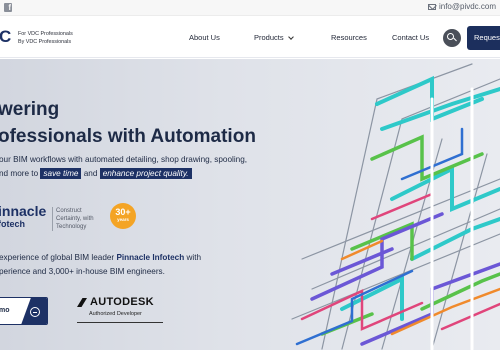  I want to click on arrow-right-icon, so click(35, 312).